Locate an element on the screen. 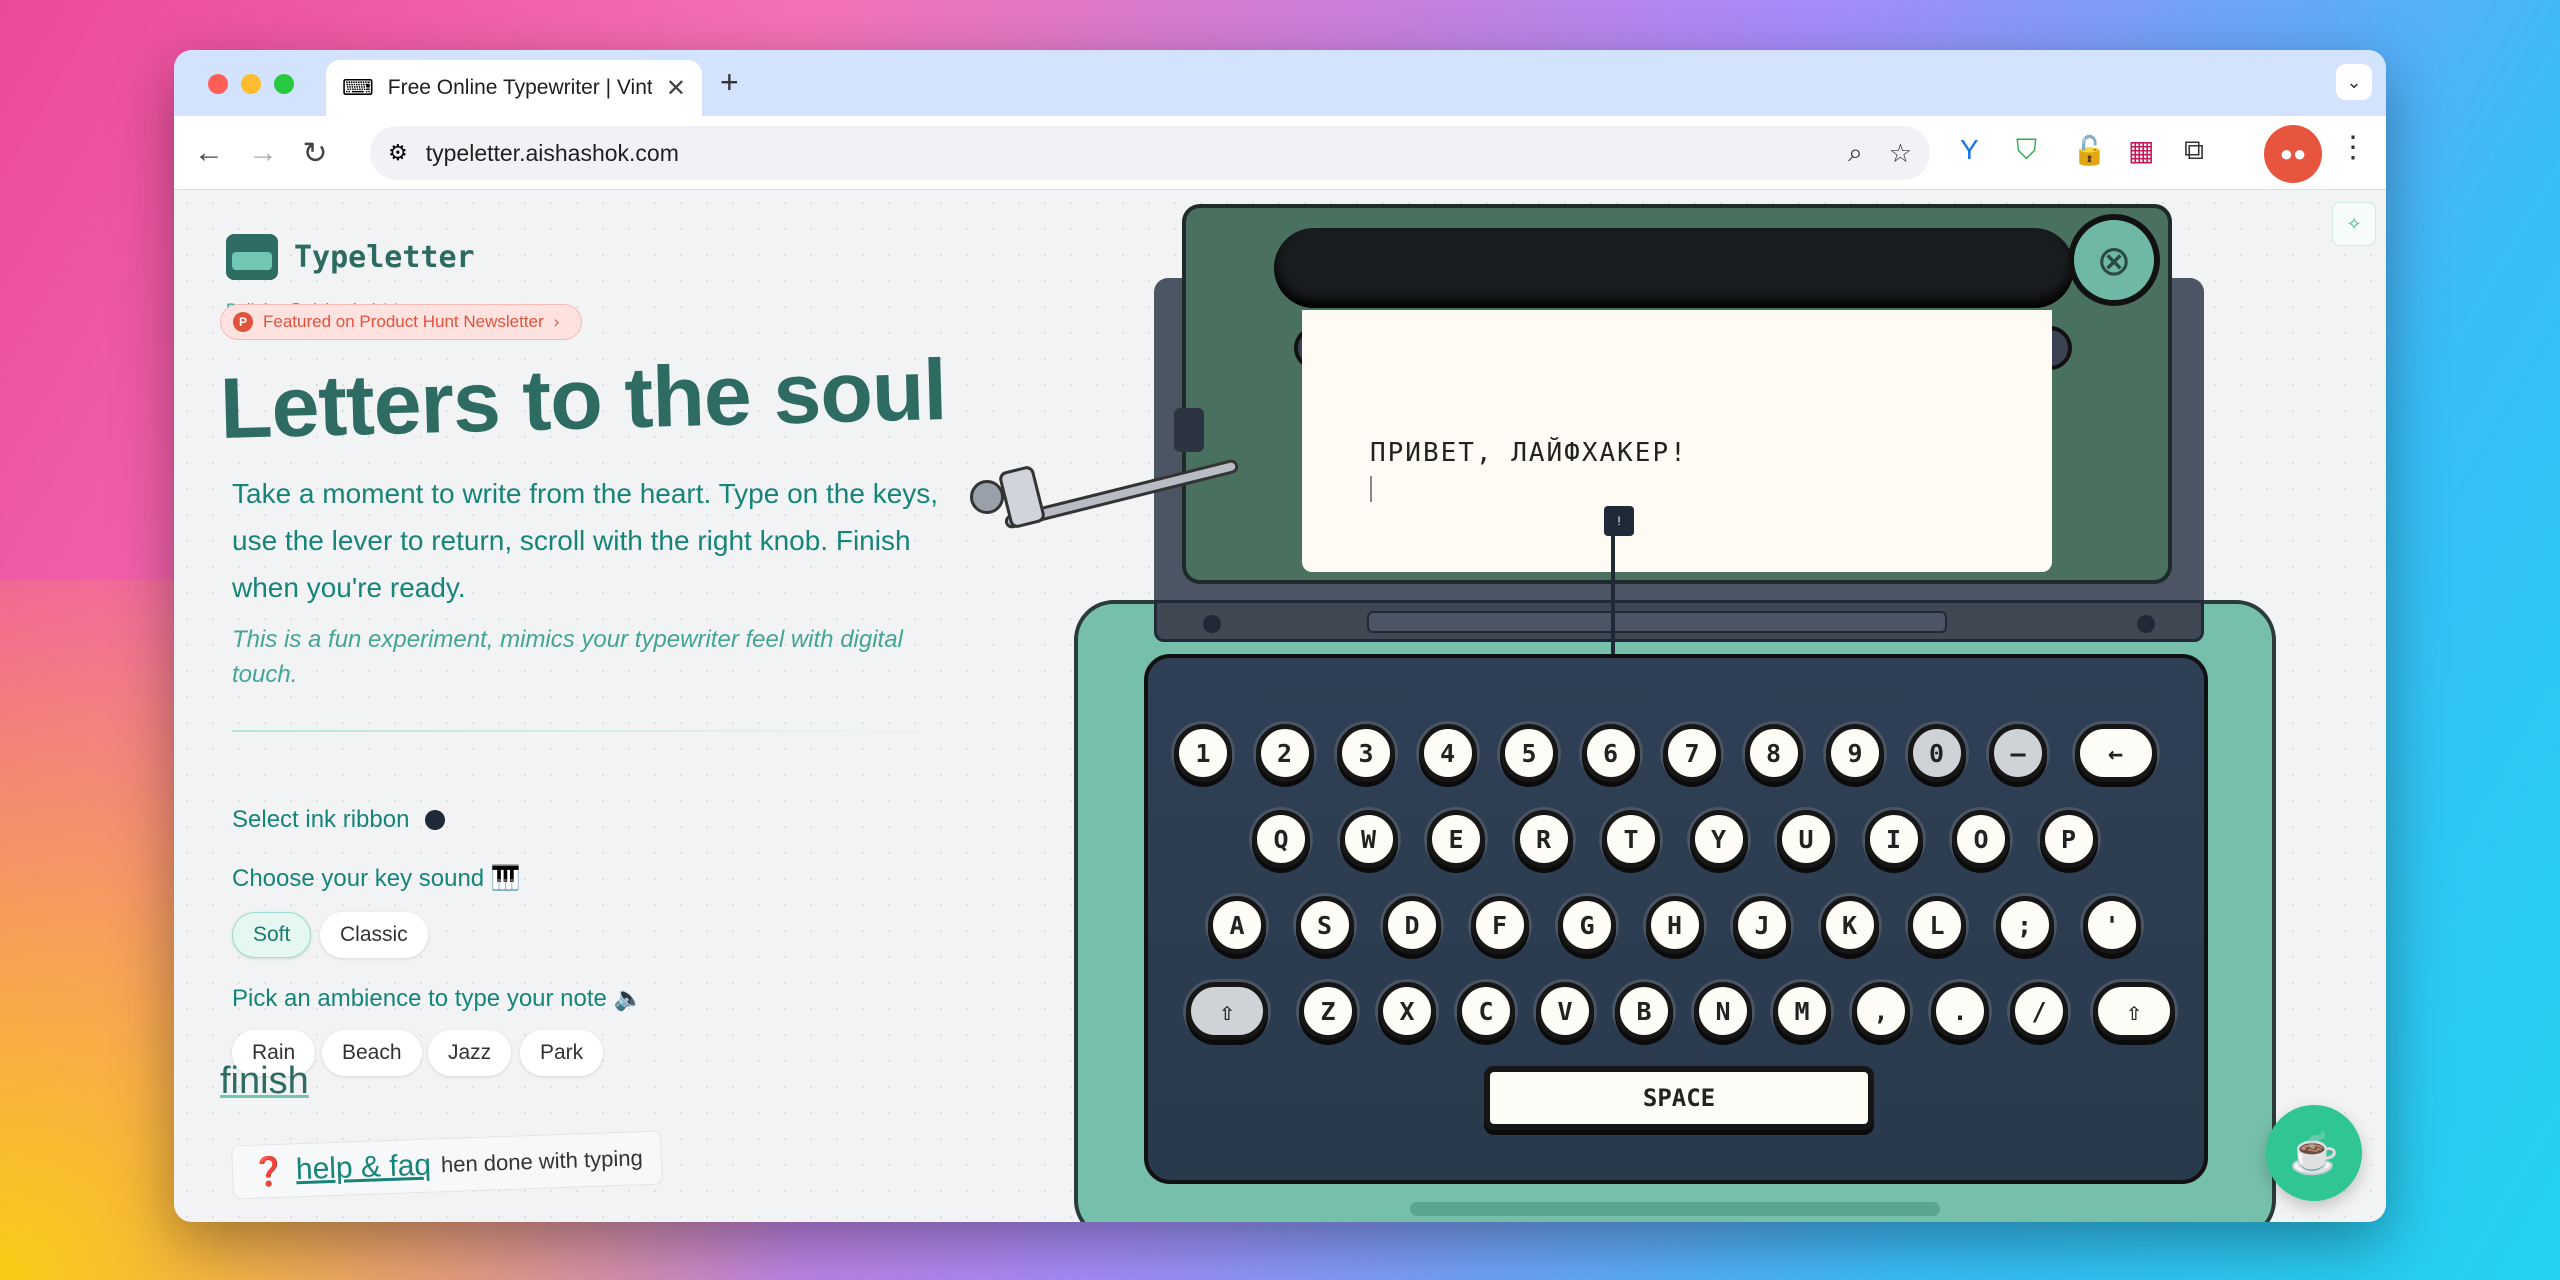 The image size is (2560, 1280). key-3-6: N is located at coordinates (1723, 1011).